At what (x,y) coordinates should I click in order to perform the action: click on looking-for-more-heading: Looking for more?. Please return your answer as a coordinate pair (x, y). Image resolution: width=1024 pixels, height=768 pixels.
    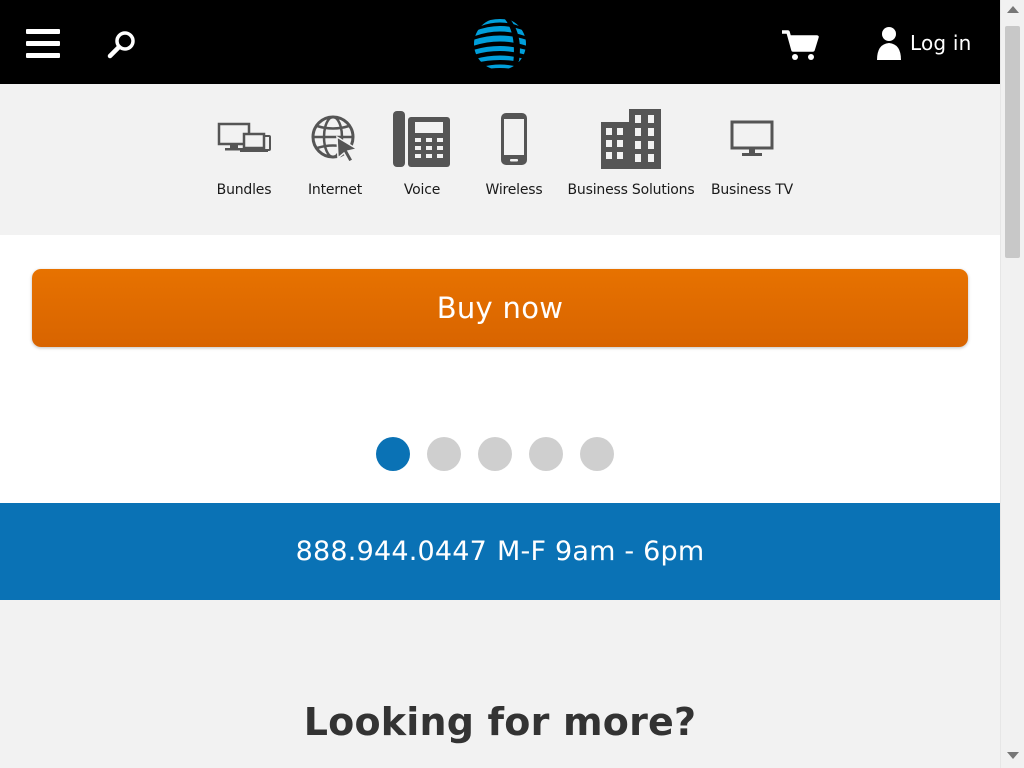
    Looking at the image, I should click on (500, 722).